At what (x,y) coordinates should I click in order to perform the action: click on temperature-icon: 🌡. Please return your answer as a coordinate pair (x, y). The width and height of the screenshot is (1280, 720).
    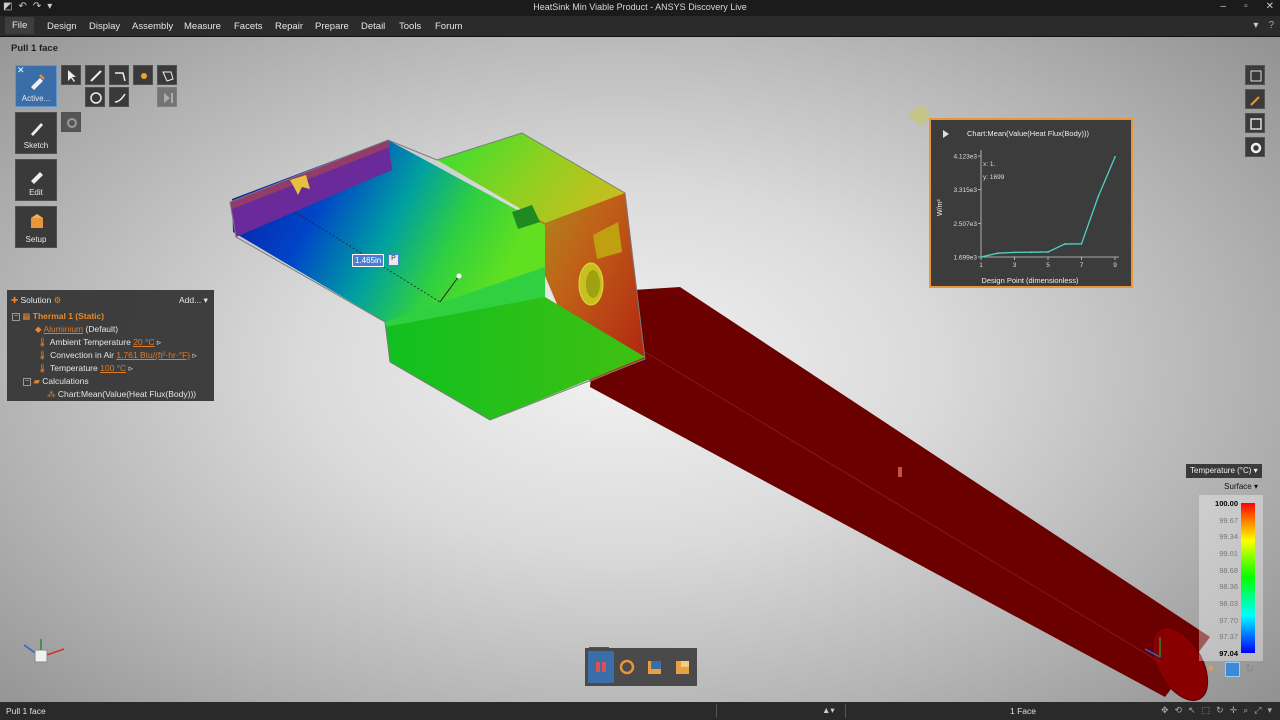
    Looking at the image, I should click on (42, 368).